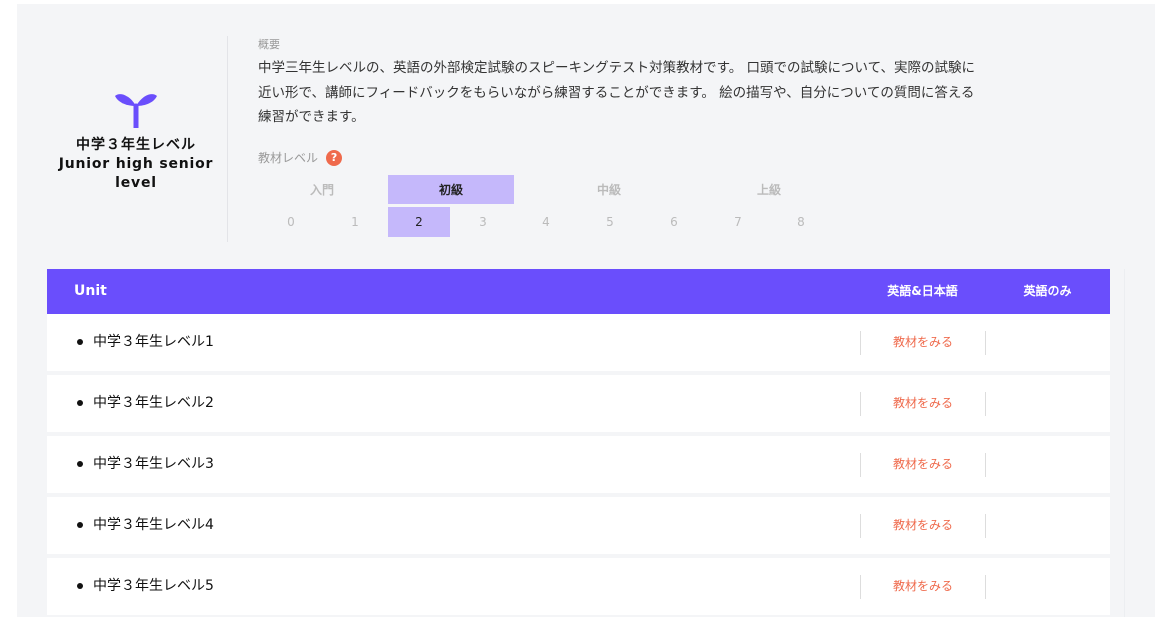 The width and height of the screenshot is (1171, 619). Describe the element at coordinates (227, 139) in the screenshot. I see `vertical-divider` at that location.